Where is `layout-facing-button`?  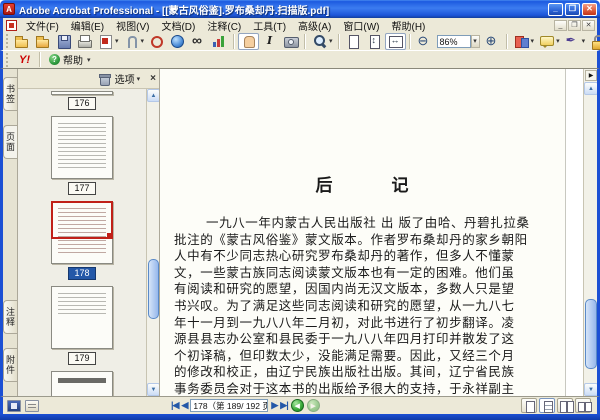 layout-facing-button is located at coordinates (583, 405).